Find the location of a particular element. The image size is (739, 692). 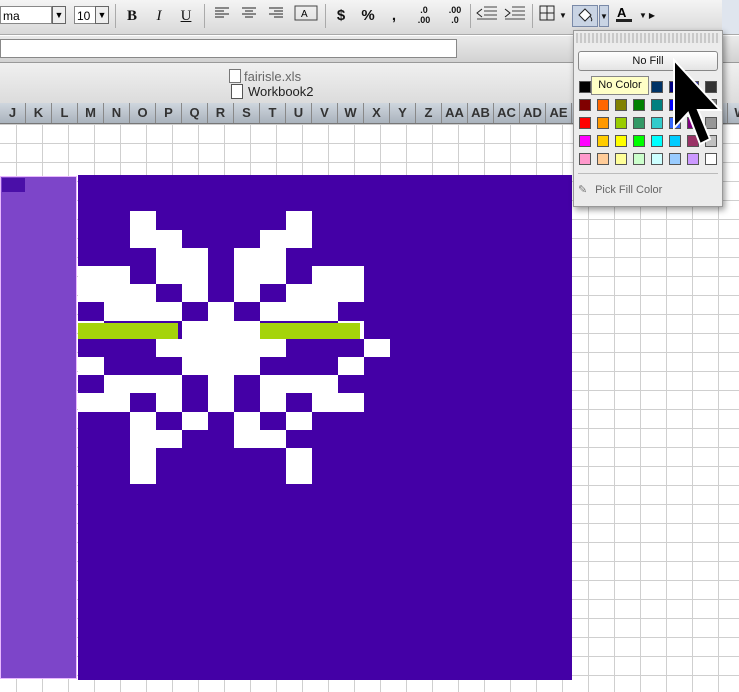

palette-drag-handle is located at coordinates (648, 38).